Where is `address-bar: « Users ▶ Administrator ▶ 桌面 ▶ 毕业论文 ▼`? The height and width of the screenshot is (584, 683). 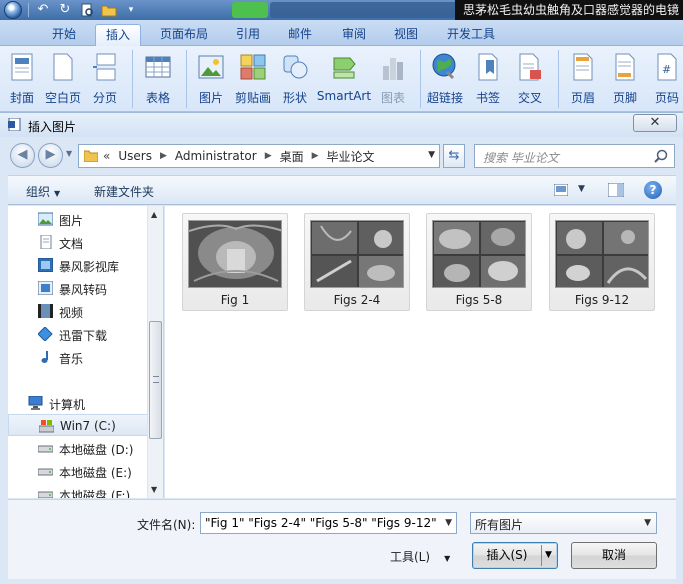 address-bar: « Users ▶ Administrator ▶ 桌面 ▶ 毕业论文 ▼ is located at coordinates (259, 156).